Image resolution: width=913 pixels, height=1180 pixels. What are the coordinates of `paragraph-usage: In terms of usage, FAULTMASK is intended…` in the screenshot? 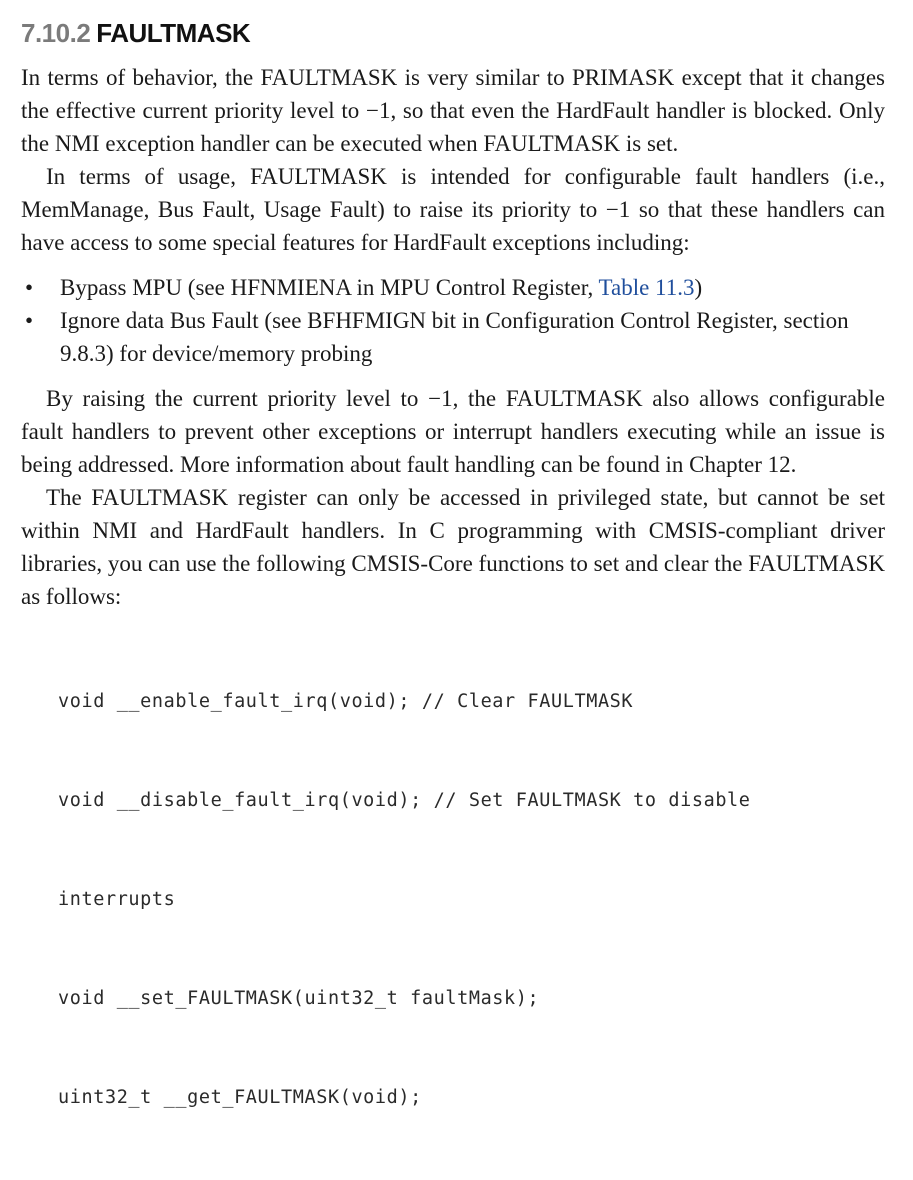 It's located at (453, 209).